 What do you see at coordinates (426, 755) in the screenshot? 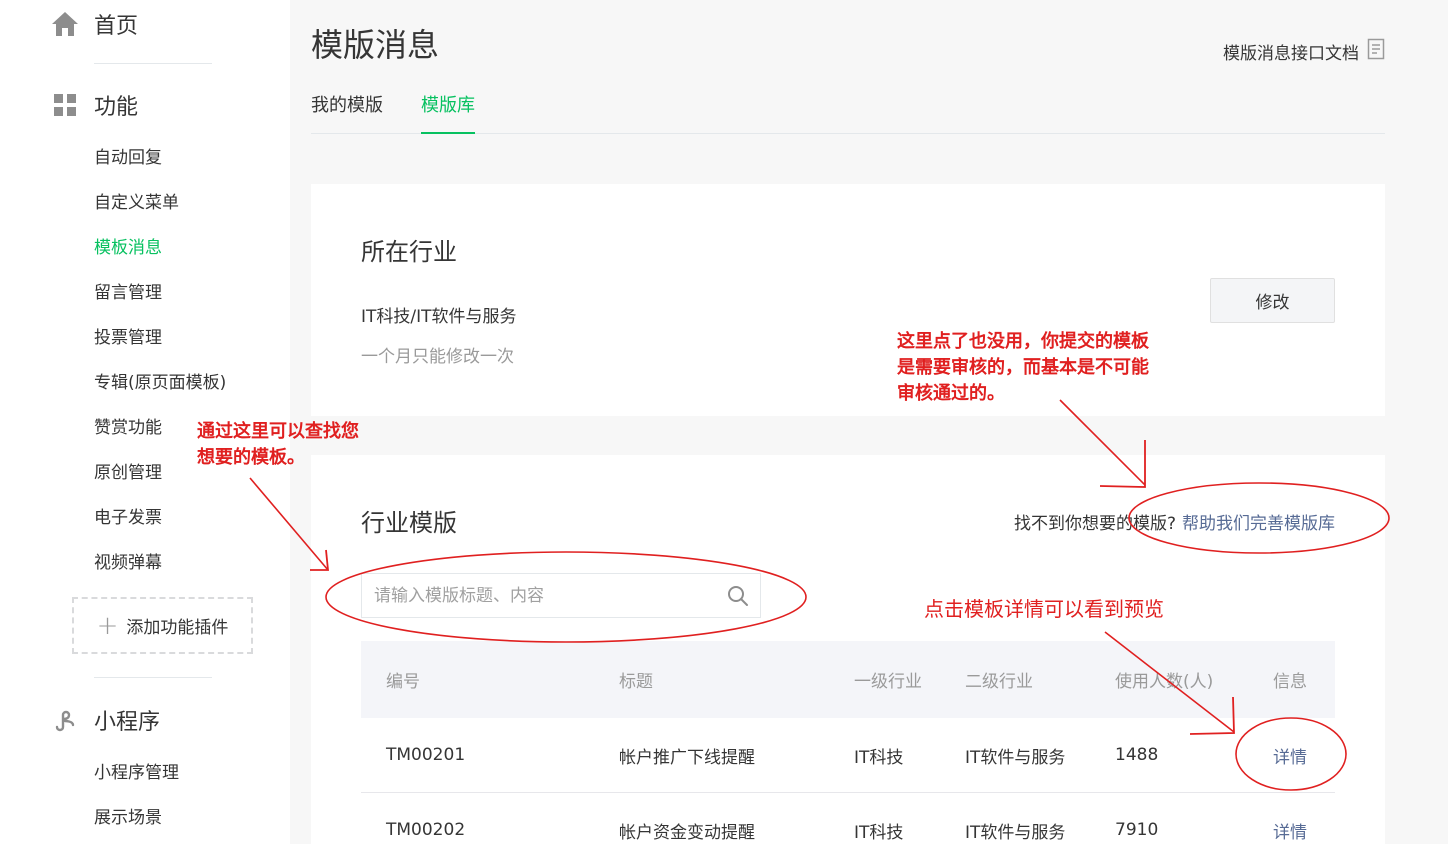
I see `cell-id: TM00201` at bounding box center [426, 755].